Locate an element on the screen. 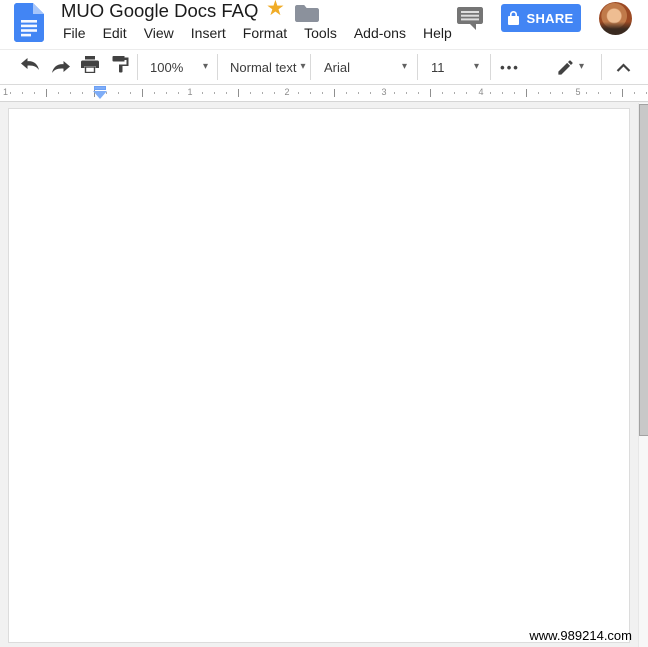  indent-marker is located at coordinates (100, 92).